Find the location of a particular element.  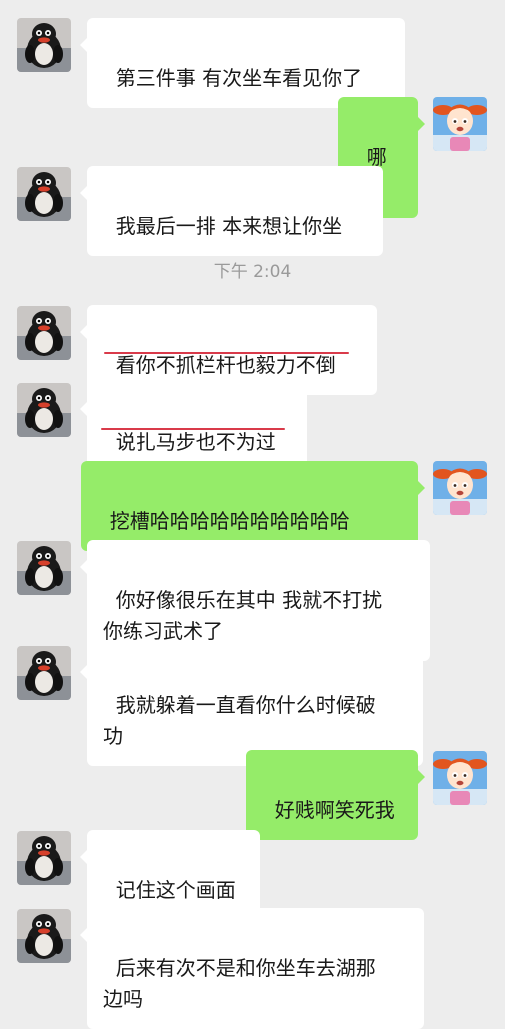

message-bubble-incoming: 我就躲着一直看你什么时候破 功 is located at coordinates (251, 705).